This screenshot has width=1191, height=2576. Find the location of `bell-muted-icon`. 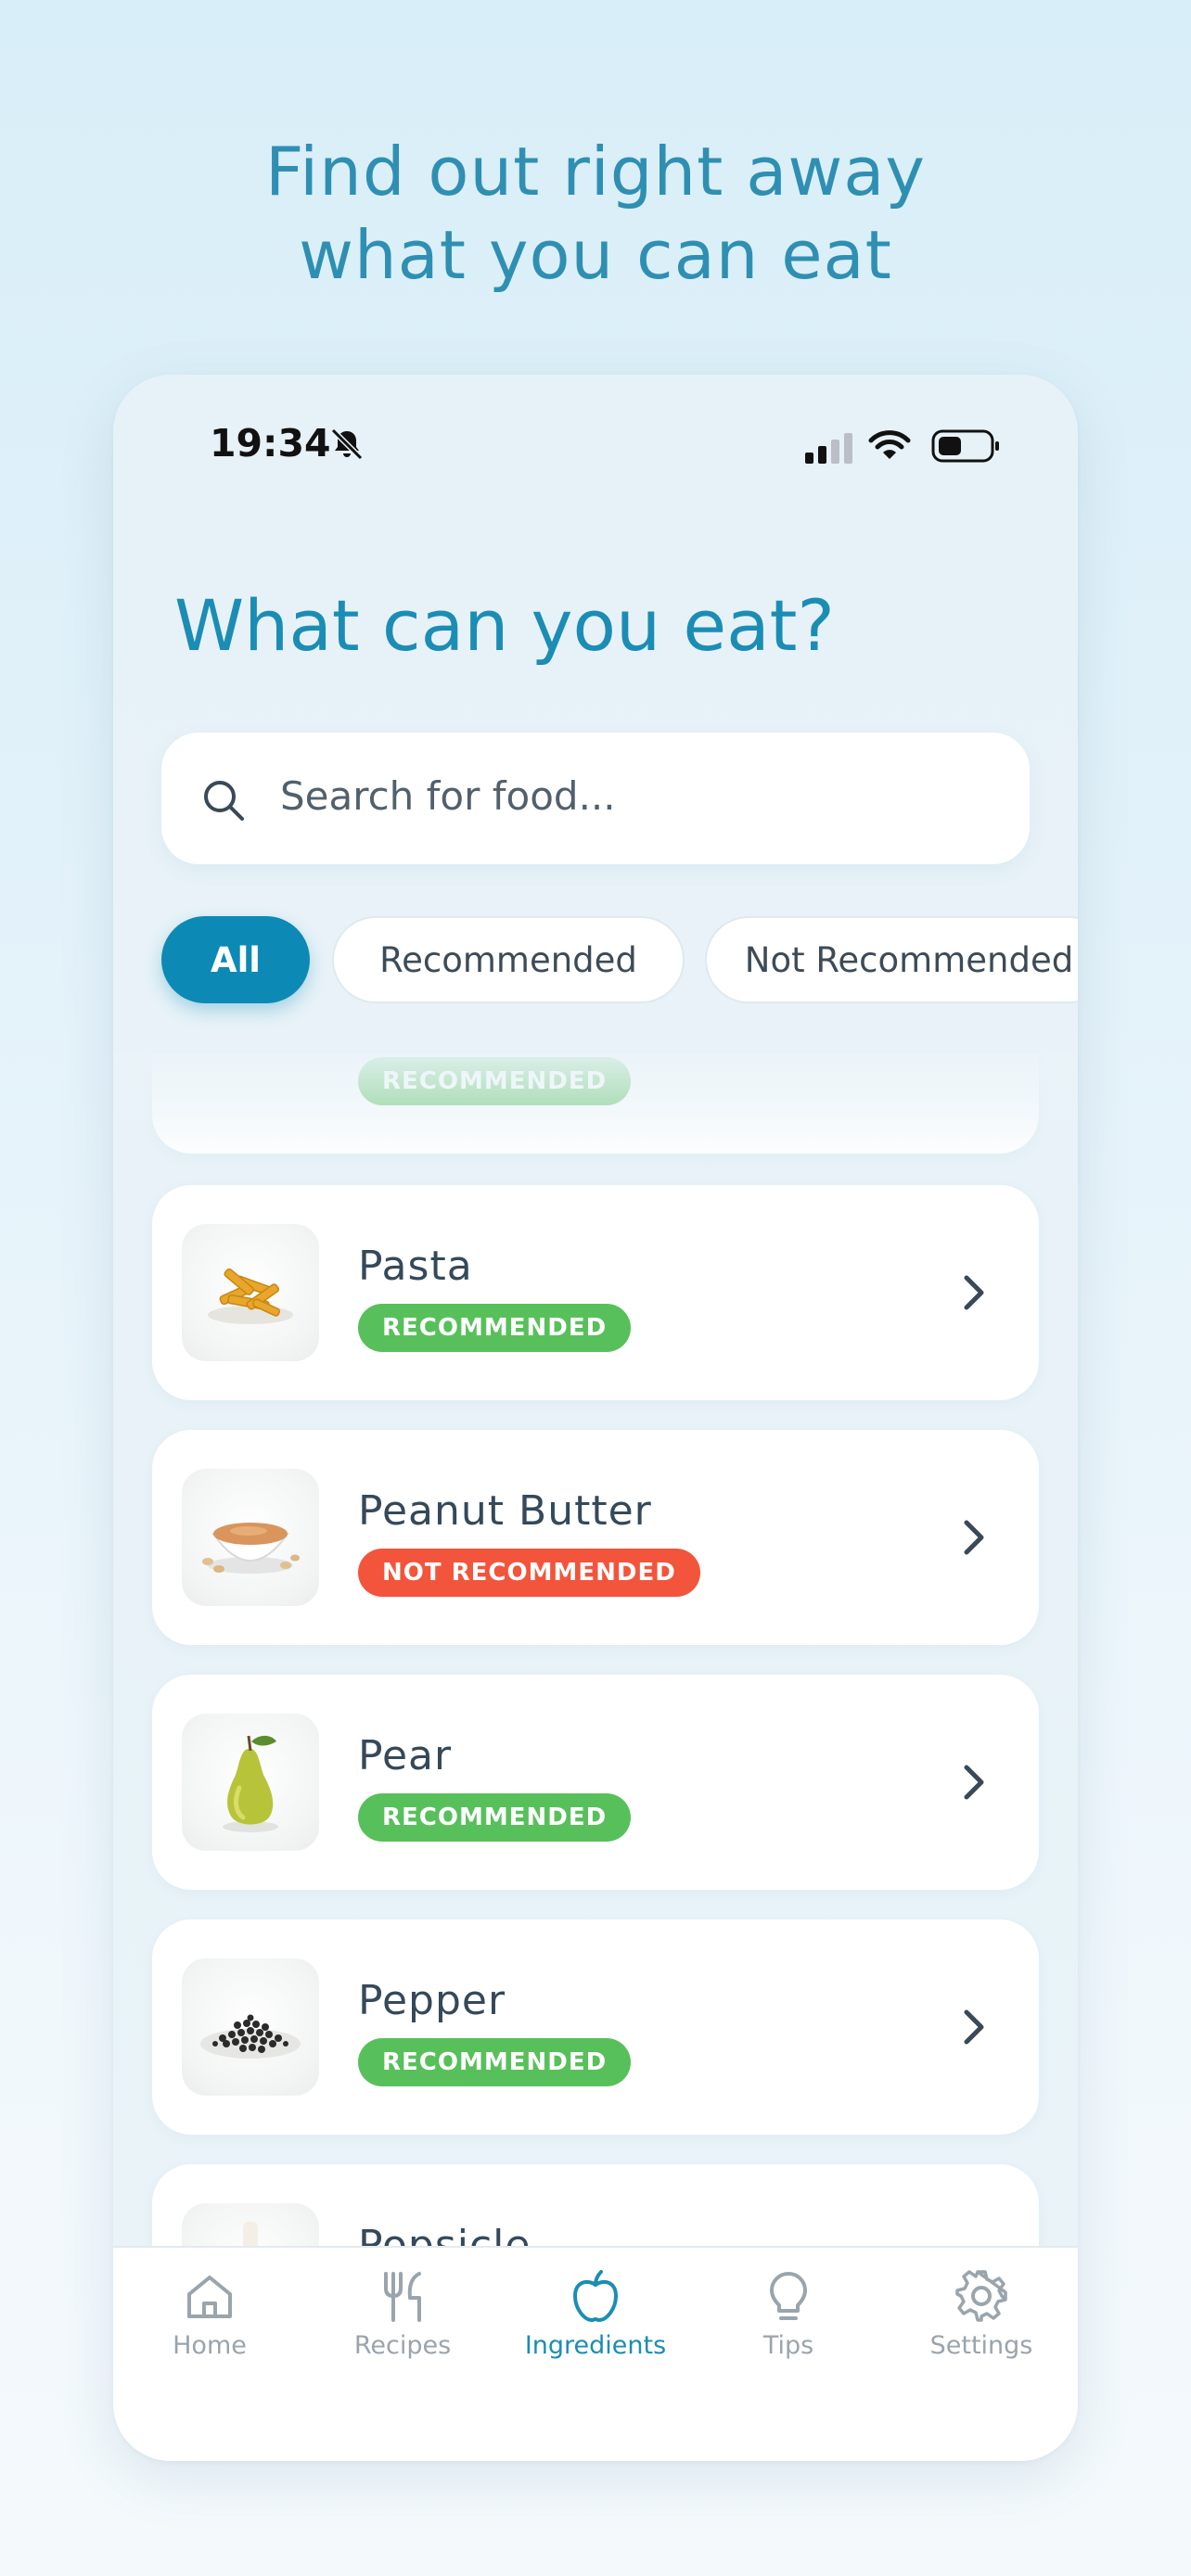

bell-muted-icon is located at coordinates (347, 444).